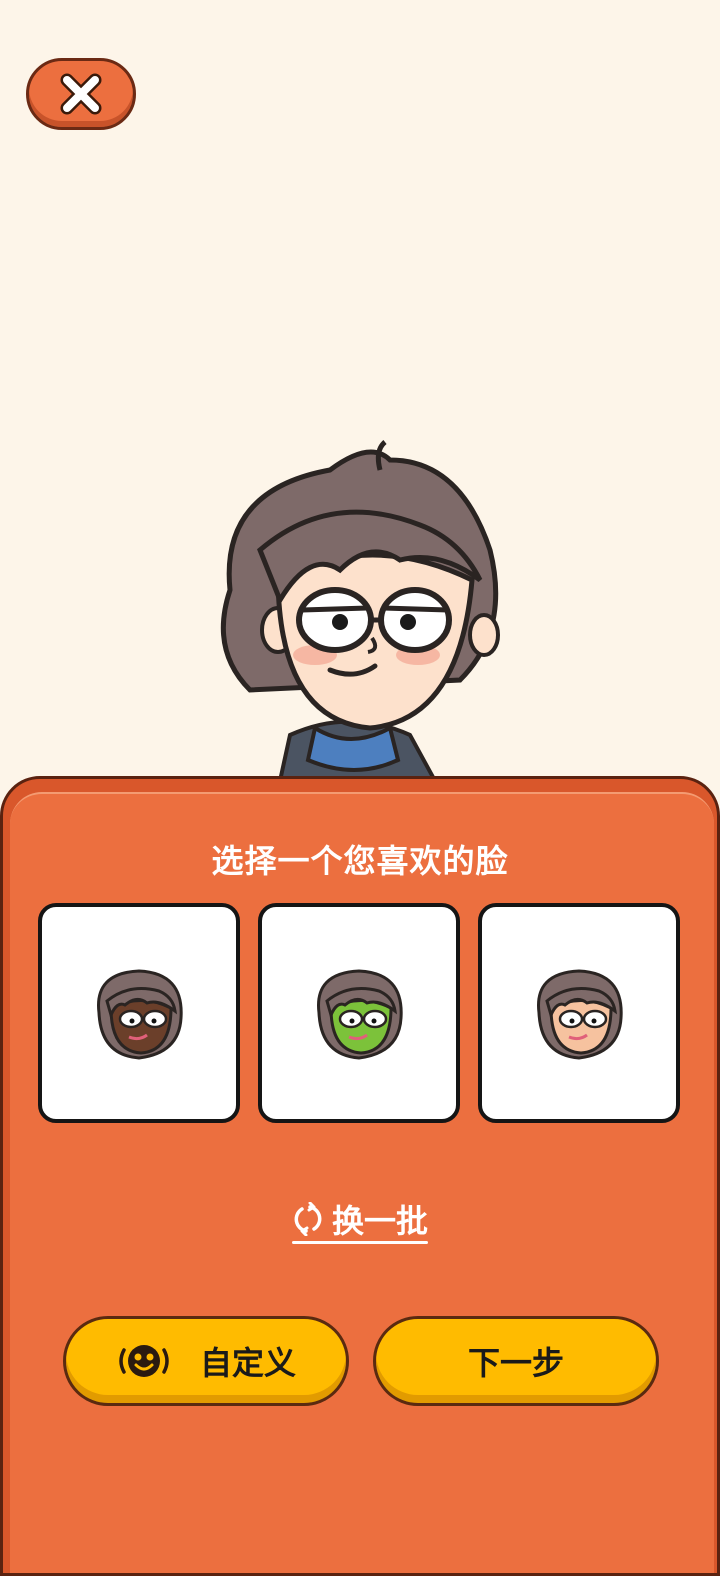 Image resolution: width=720 pixels, height=1576 pixels. I want to click on refresh-underline, so click(360, 1242).